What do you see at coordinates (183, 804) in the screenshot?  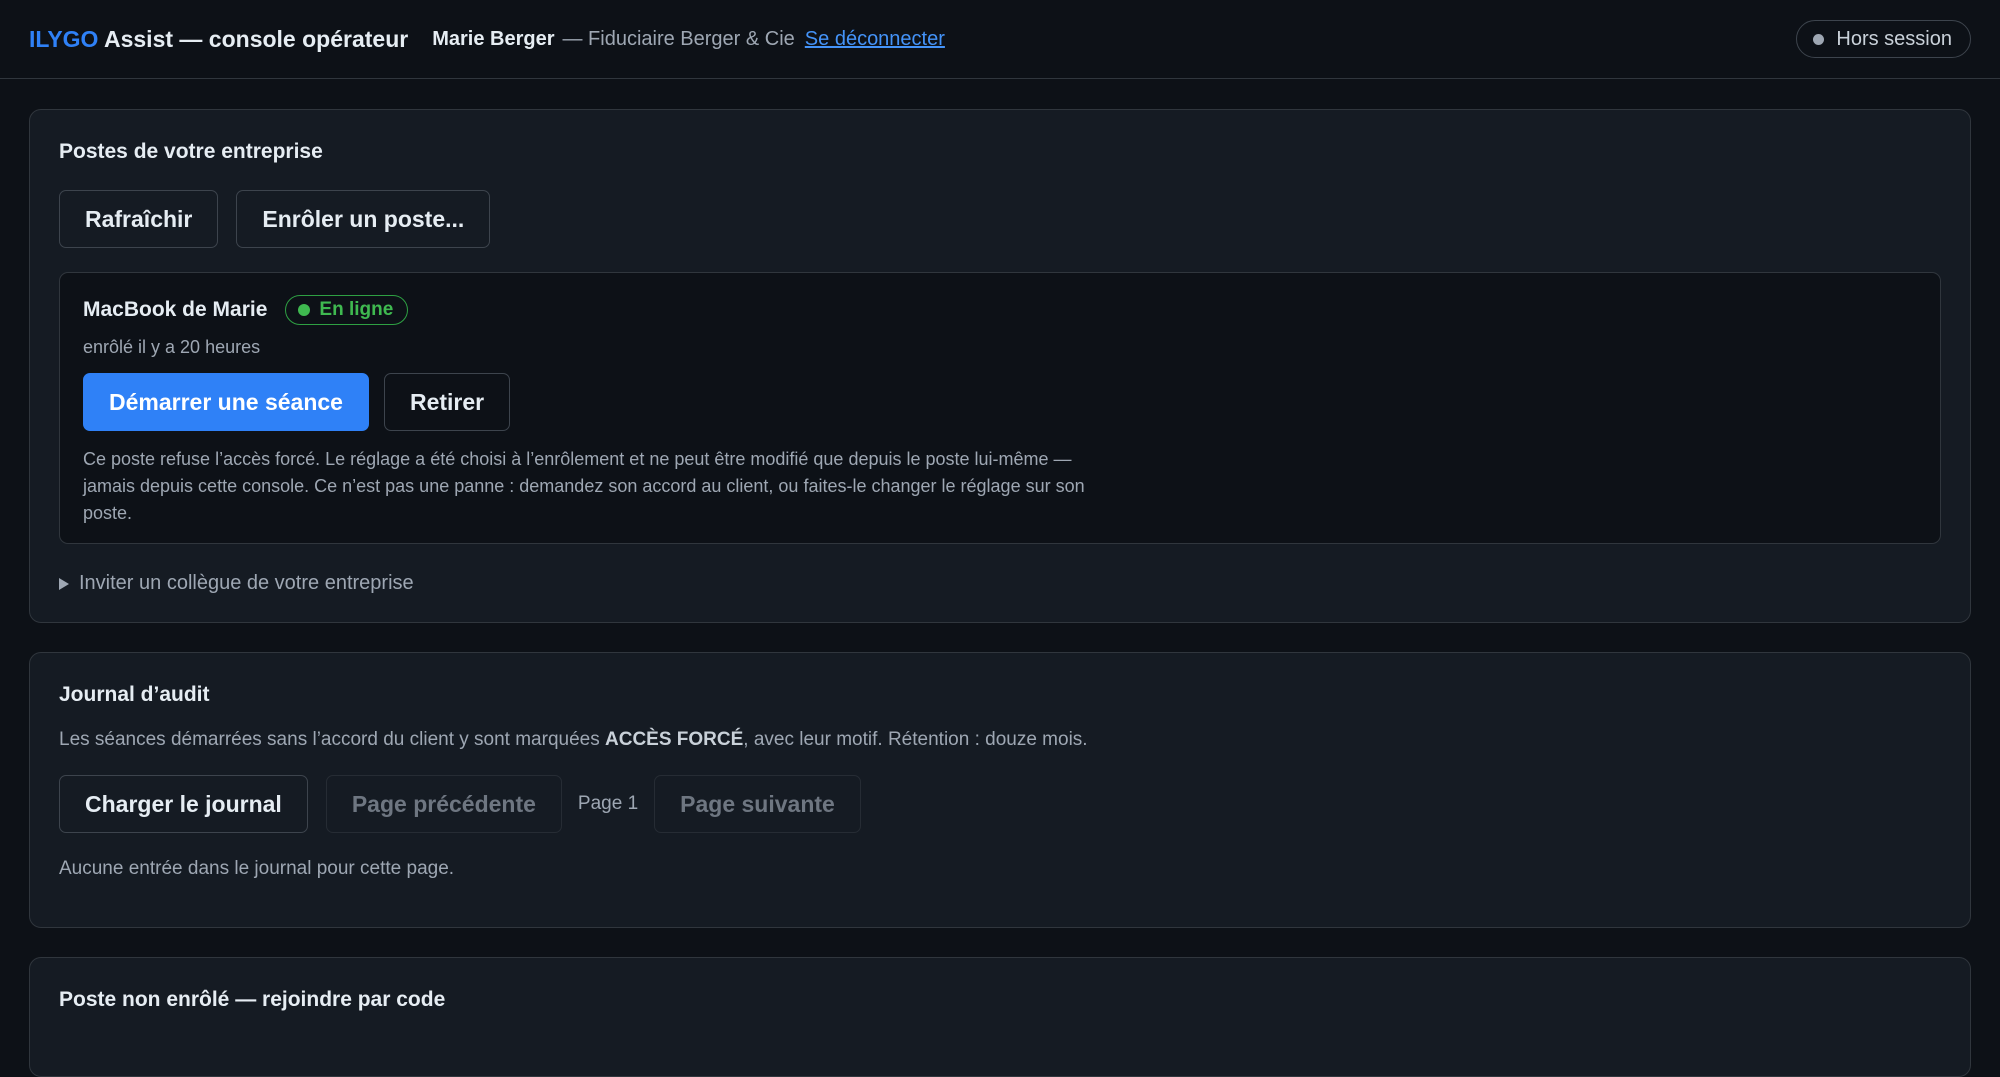 I see `load-journal-button: Charger le journal` at bounding box center [183, 804].